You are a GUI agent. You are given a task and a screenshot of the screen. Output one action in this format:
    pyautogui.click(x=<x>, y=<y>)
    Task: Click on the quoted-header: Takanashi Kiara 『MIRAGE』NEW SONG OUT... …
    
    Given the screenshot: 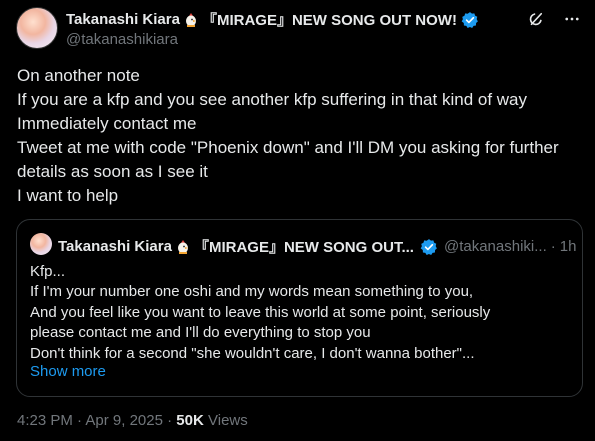 What is the action you would take?
    pyautogui.click(x=317, y=246)
    